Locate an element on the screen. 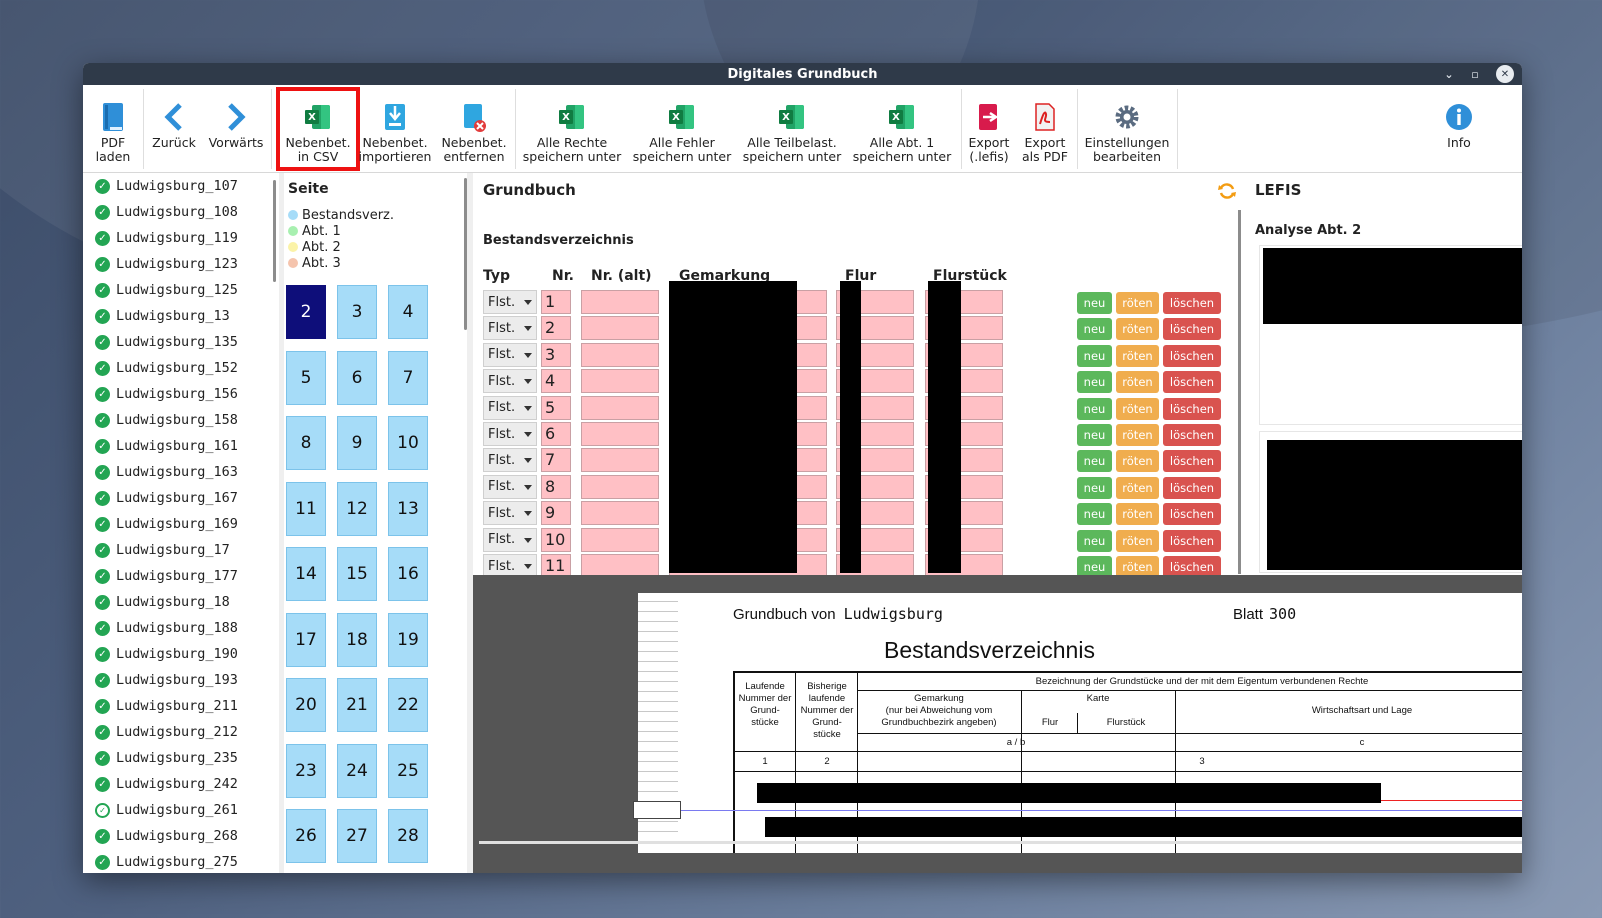 The image size is (1602, 918). file-list-item: ✓ Ludwigsburg_242 is located at coordinates (181, 784).